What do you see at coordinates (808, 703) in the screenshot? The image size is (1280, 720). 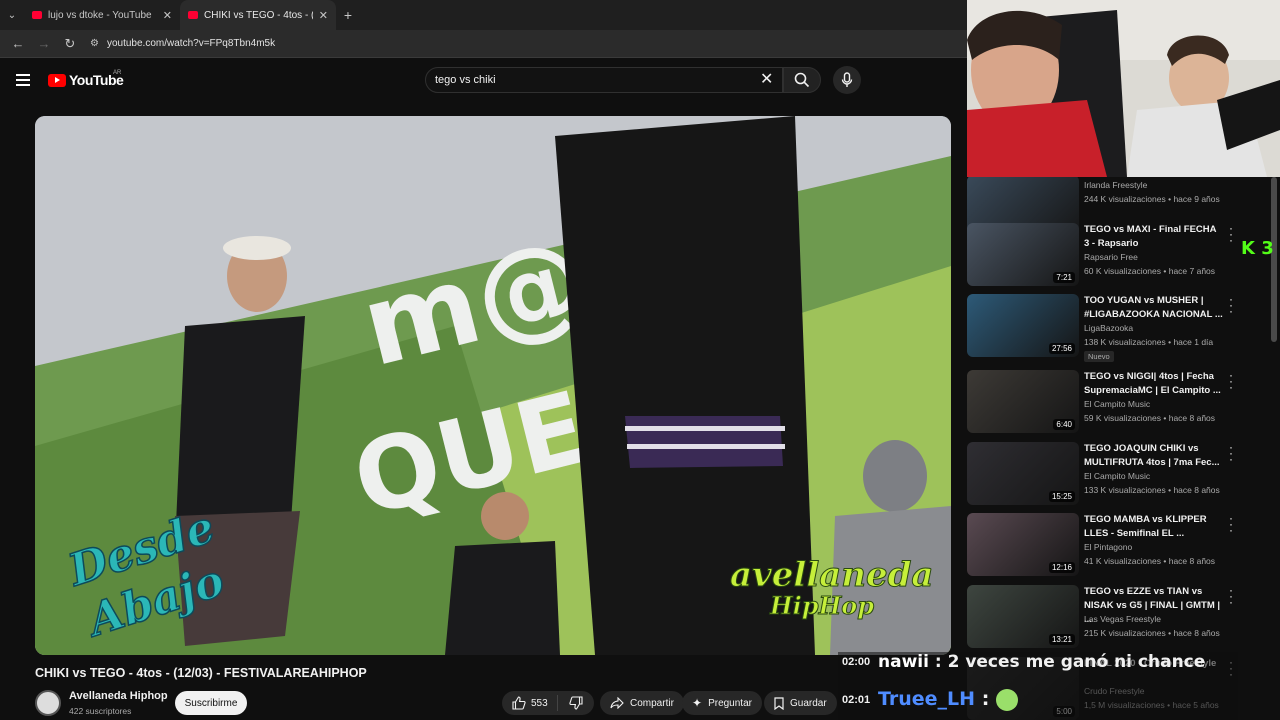 I see `save-label: Guardar` at bounding box center [808, 703].